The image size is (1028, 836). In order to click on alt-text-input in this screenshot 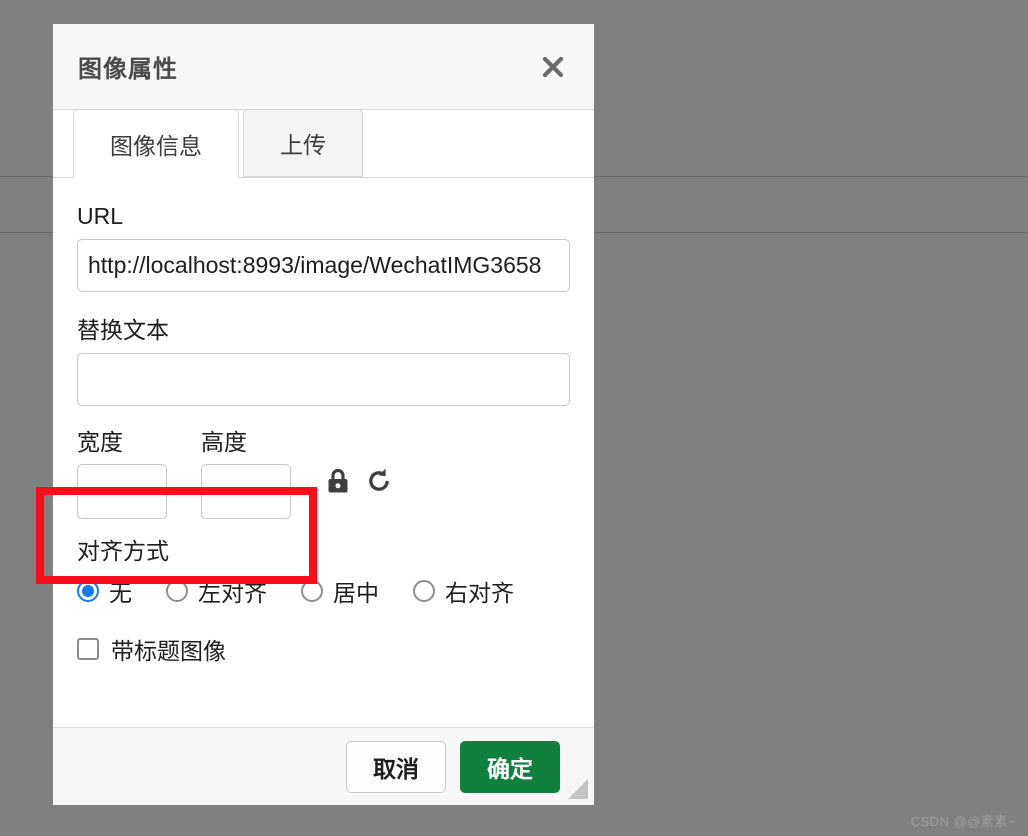, I will do `click(323, 379)`.